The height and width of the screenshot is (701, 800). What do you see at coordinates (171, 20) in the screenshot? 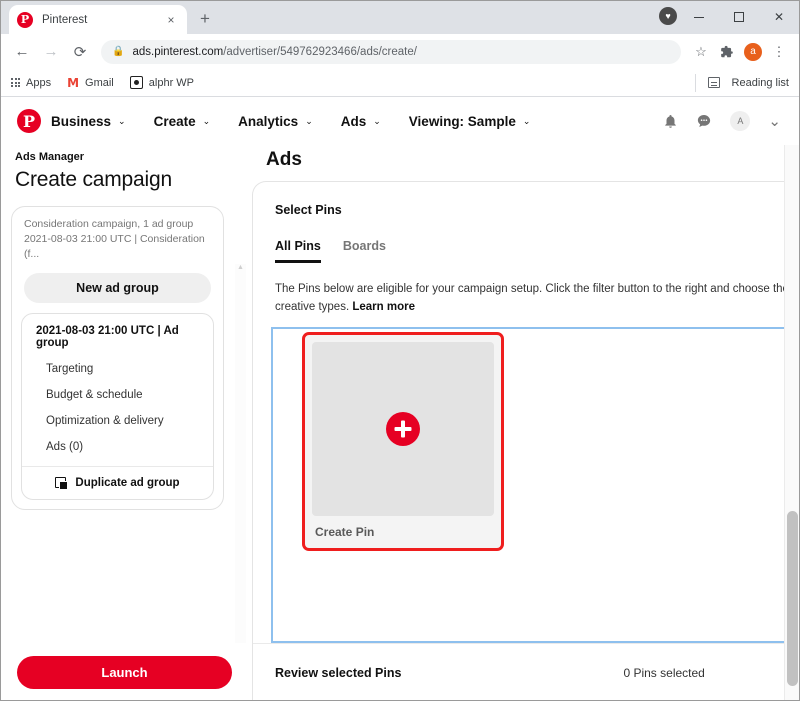
I see `close-icon: ×` at bounding box center [171, 20].